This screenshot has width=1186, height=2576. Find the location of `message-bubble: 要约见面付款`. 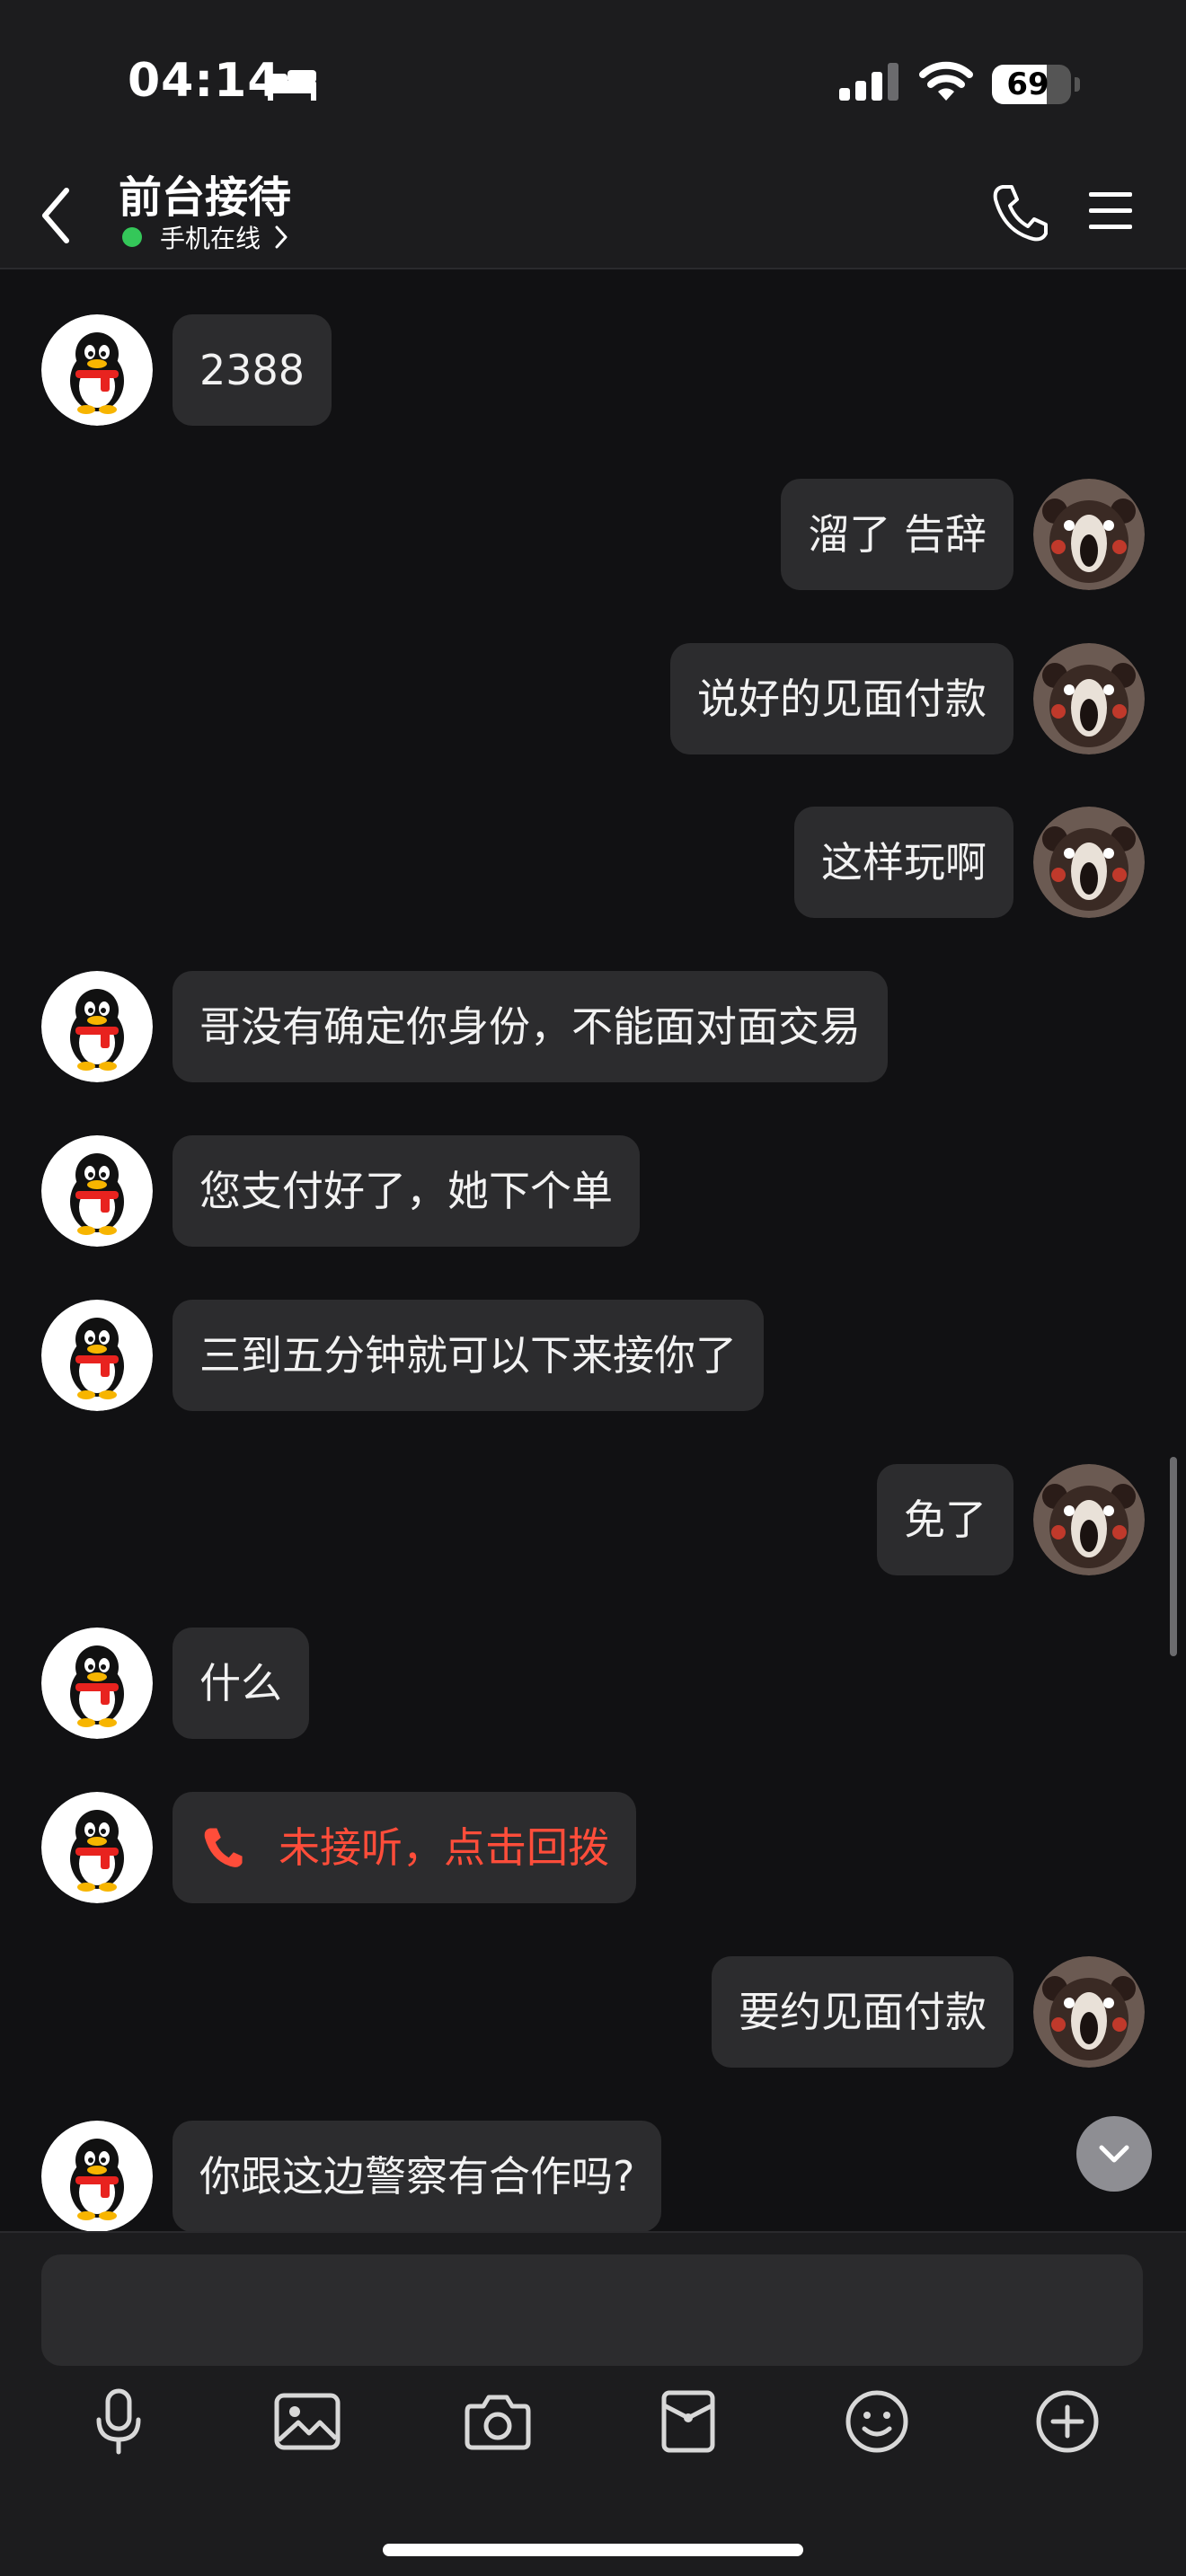

message-bubble: 要约见面付款 is located at coordinates (862, 2012).